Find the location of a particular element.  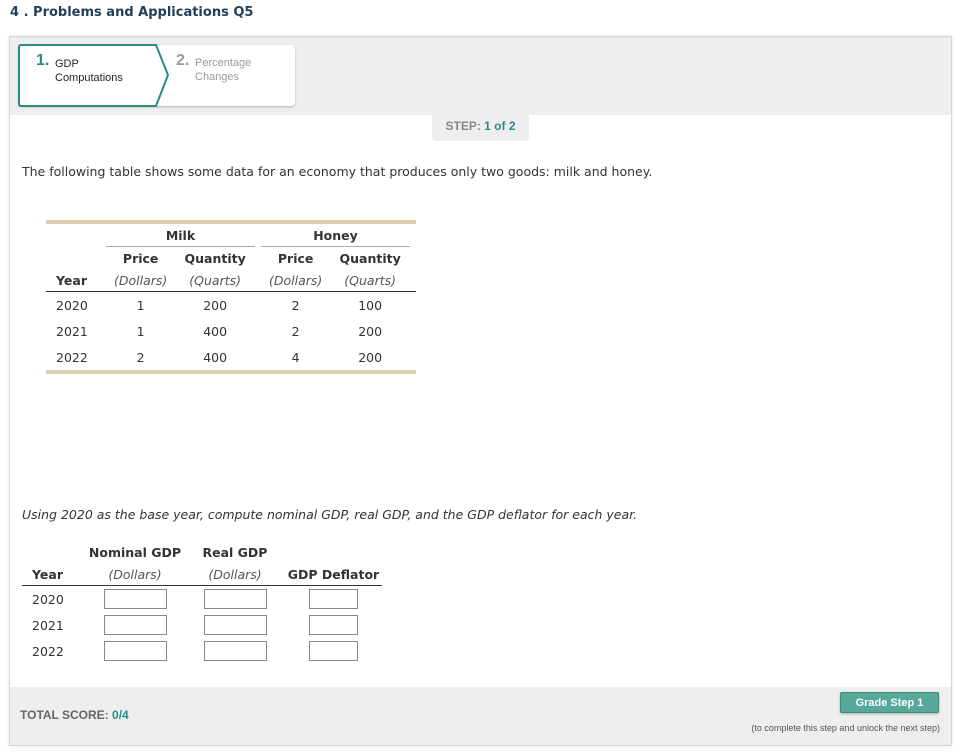

nominal-gdp-input-2020 is located at coordinates (135, 599).